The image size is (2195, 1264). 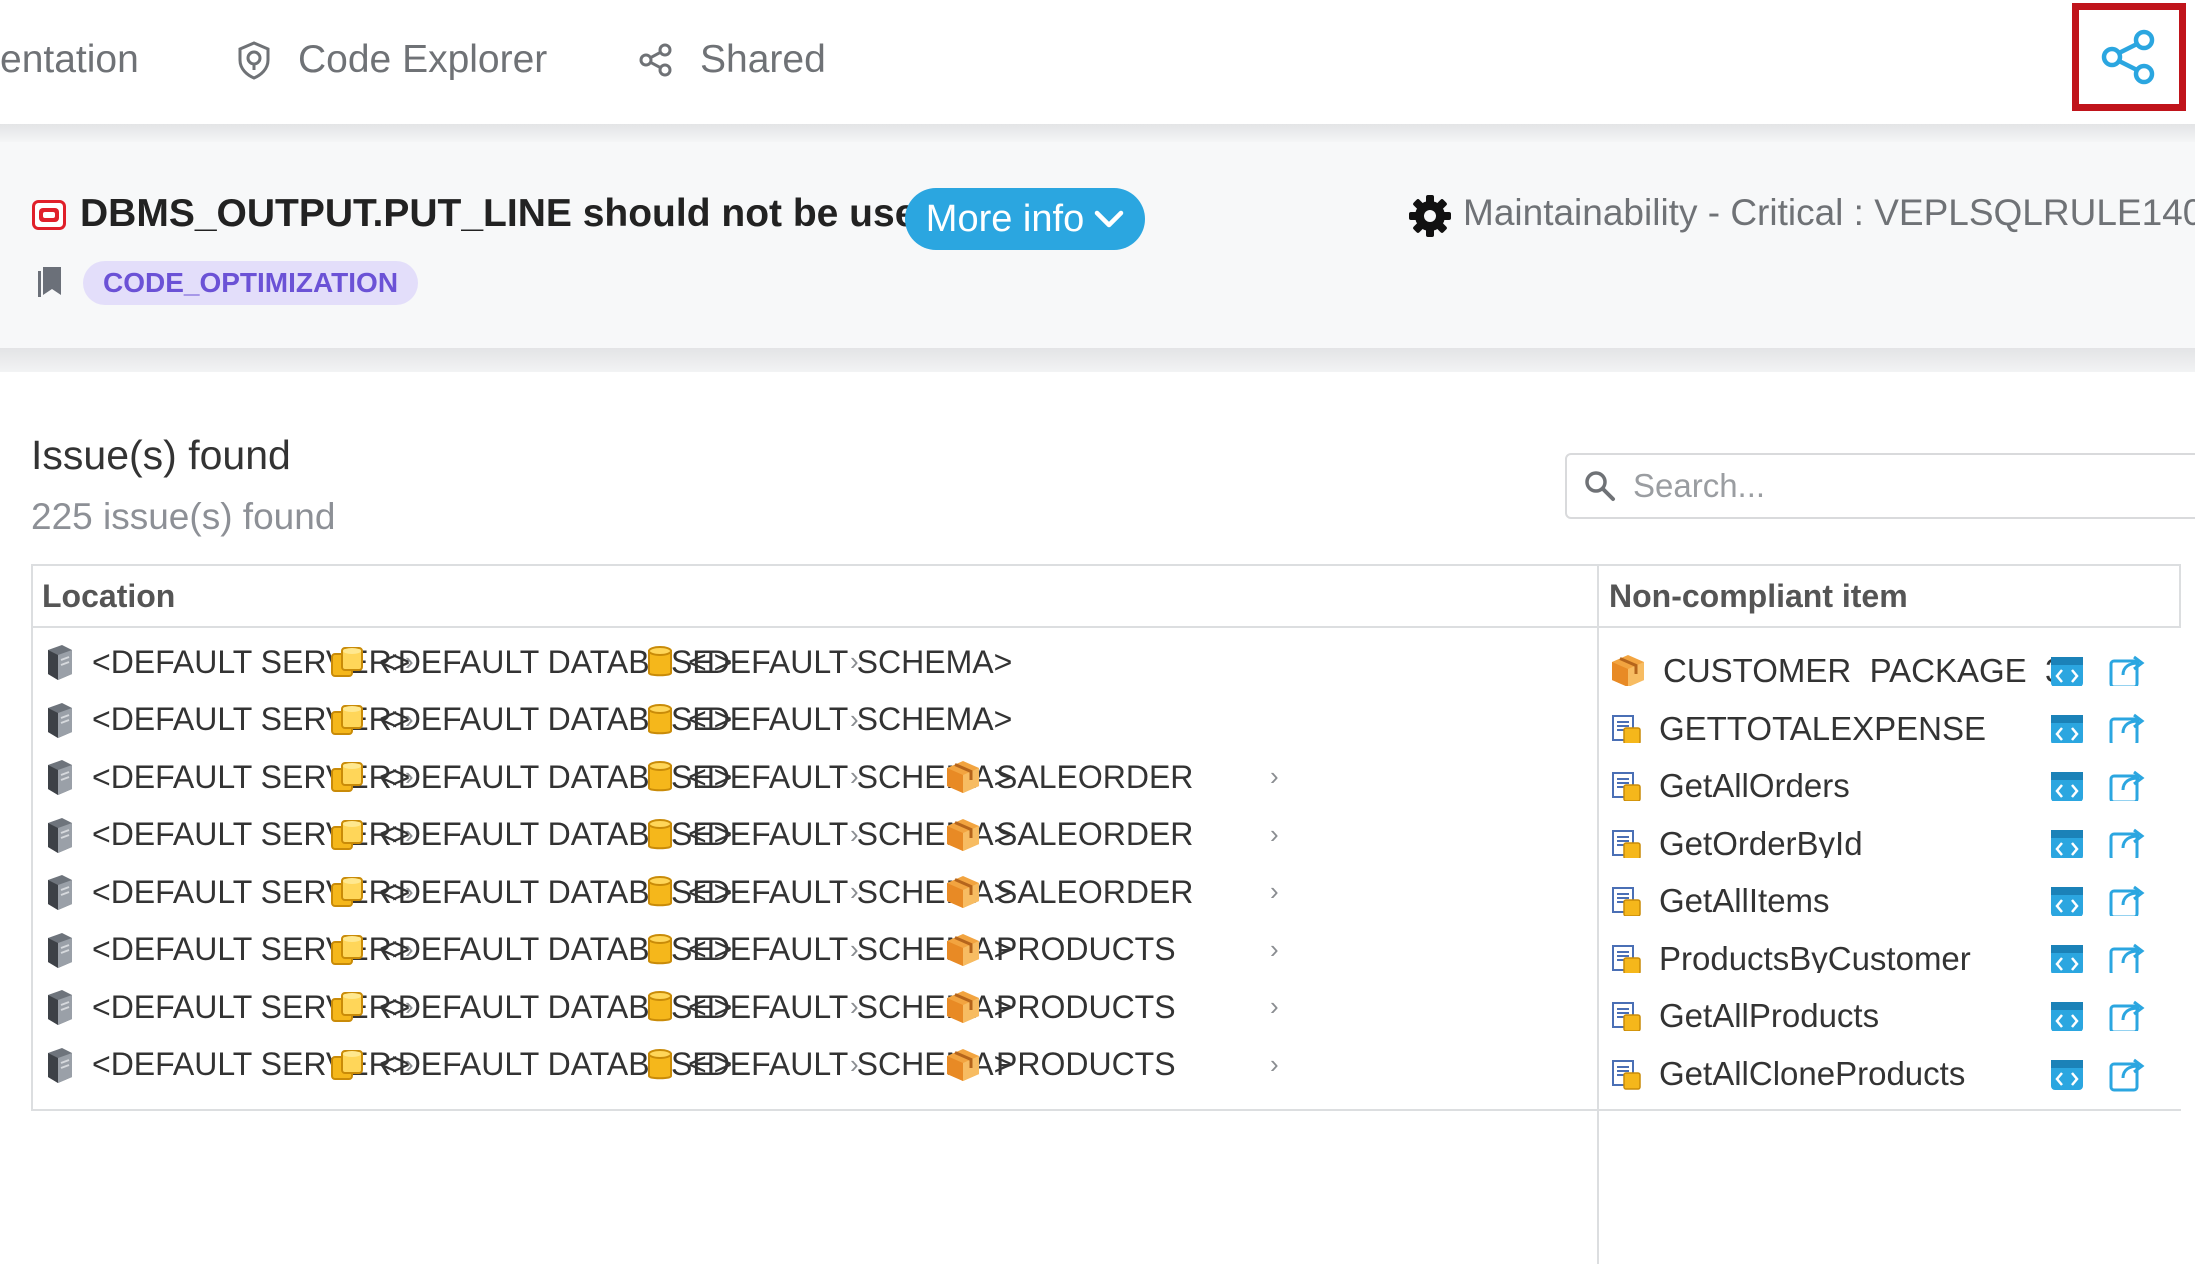 I want to click on nav-tab-documentation: entation, so click(x=69, y=60).